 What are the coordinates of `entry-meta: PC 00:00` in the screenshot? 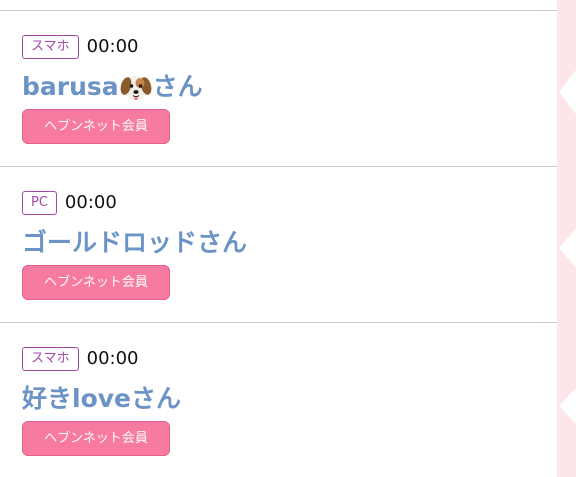 It's located at (69, 203).